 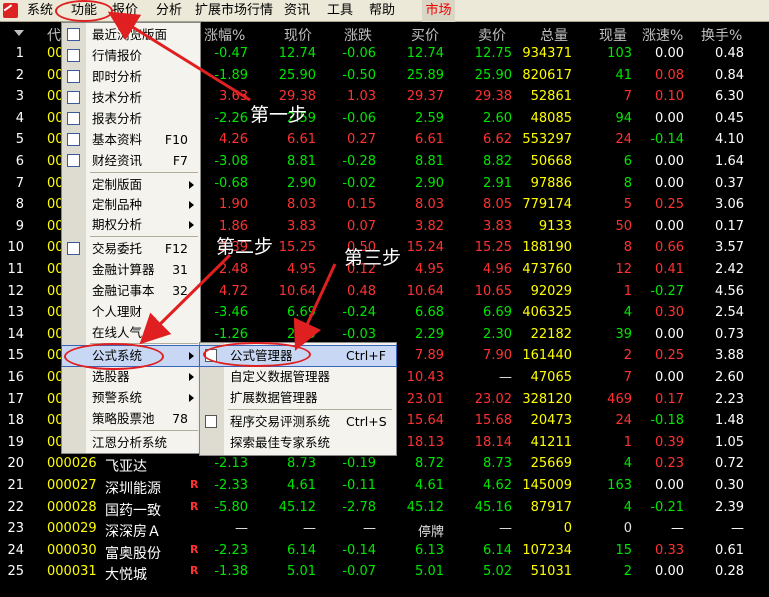 I want to click on annotation-step3: 第三步, so click(x=373, y=258).